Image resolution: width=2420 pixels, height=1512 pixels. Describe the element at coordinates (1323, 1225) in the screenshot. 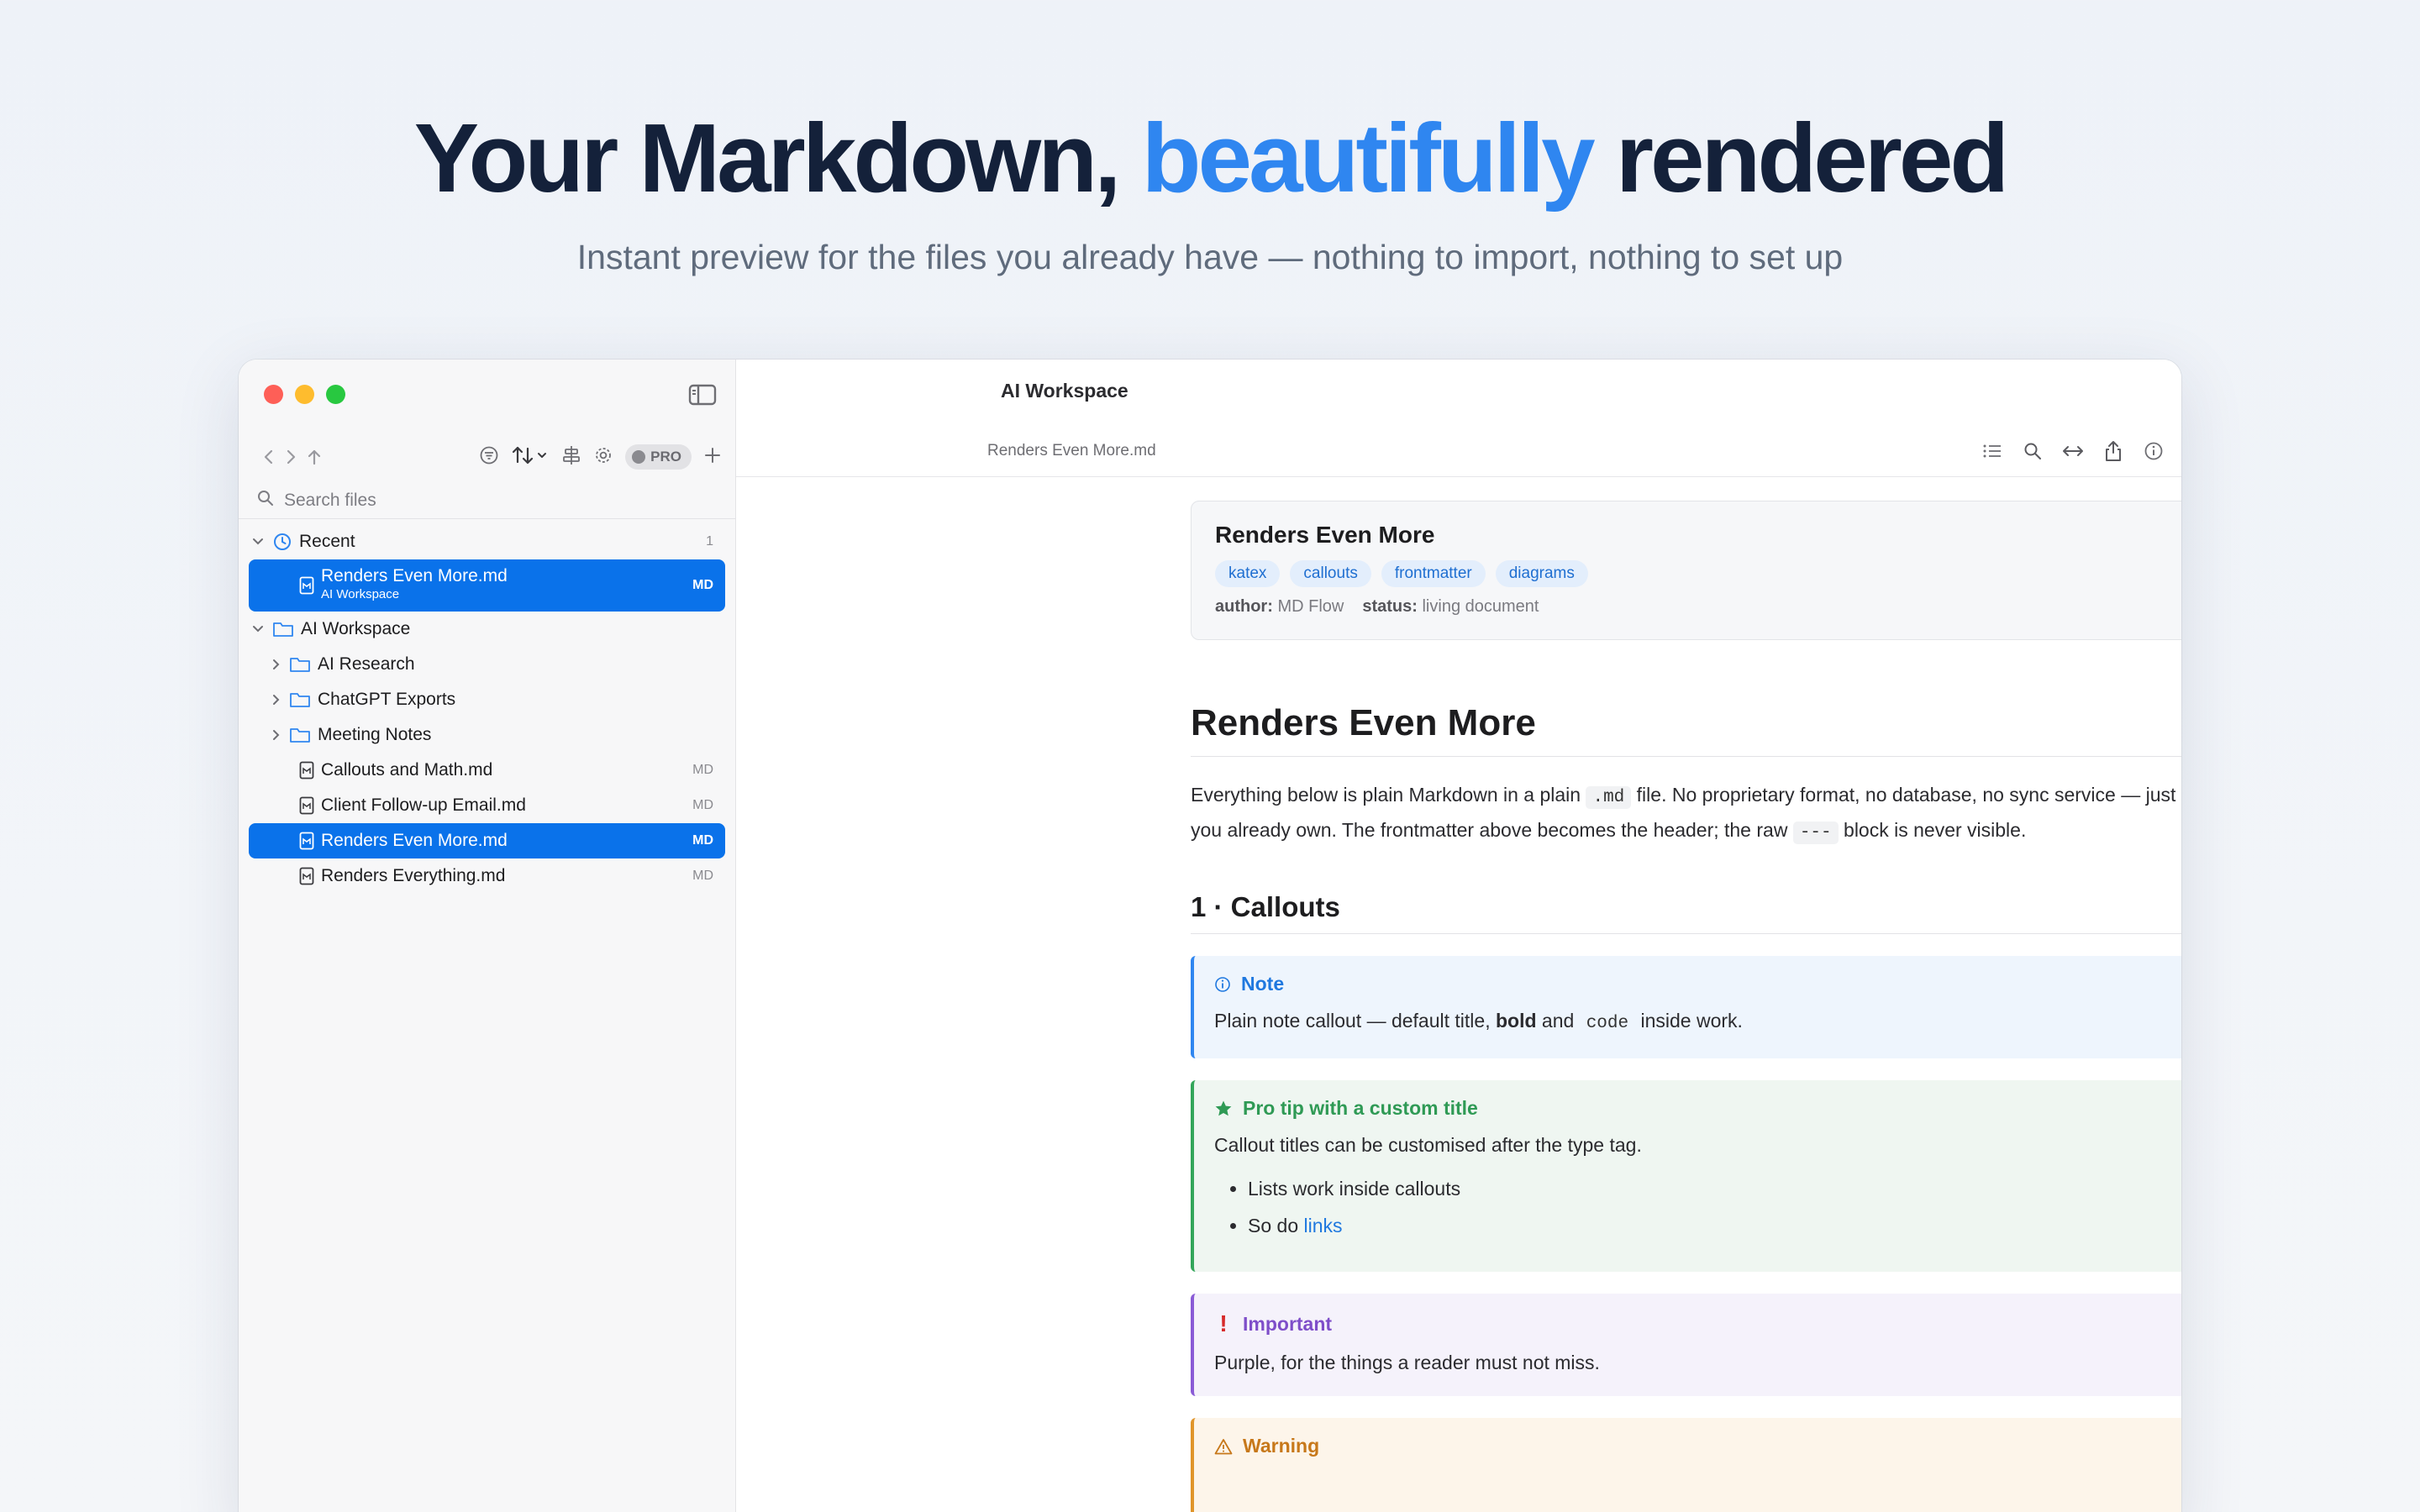

I see `inline-link: links` at that location.